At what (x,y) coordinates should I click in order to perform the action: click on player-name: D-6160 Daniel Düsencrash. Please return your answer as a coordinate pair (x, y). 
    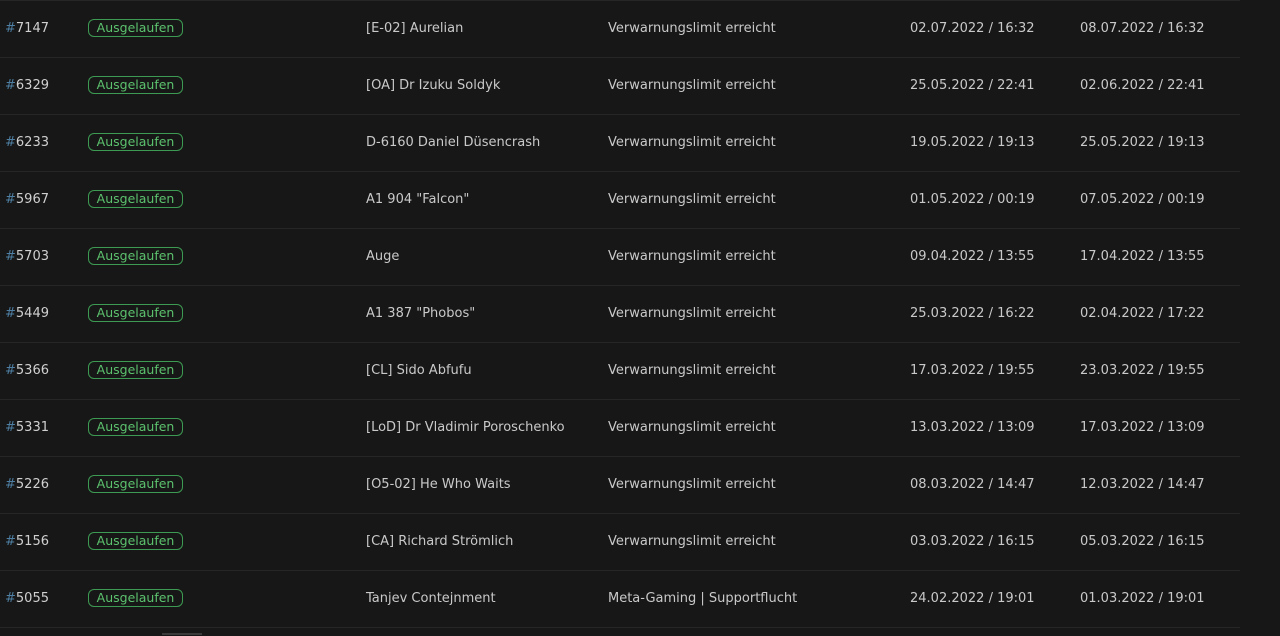
    Looking at the image, I should click on (453, 142).